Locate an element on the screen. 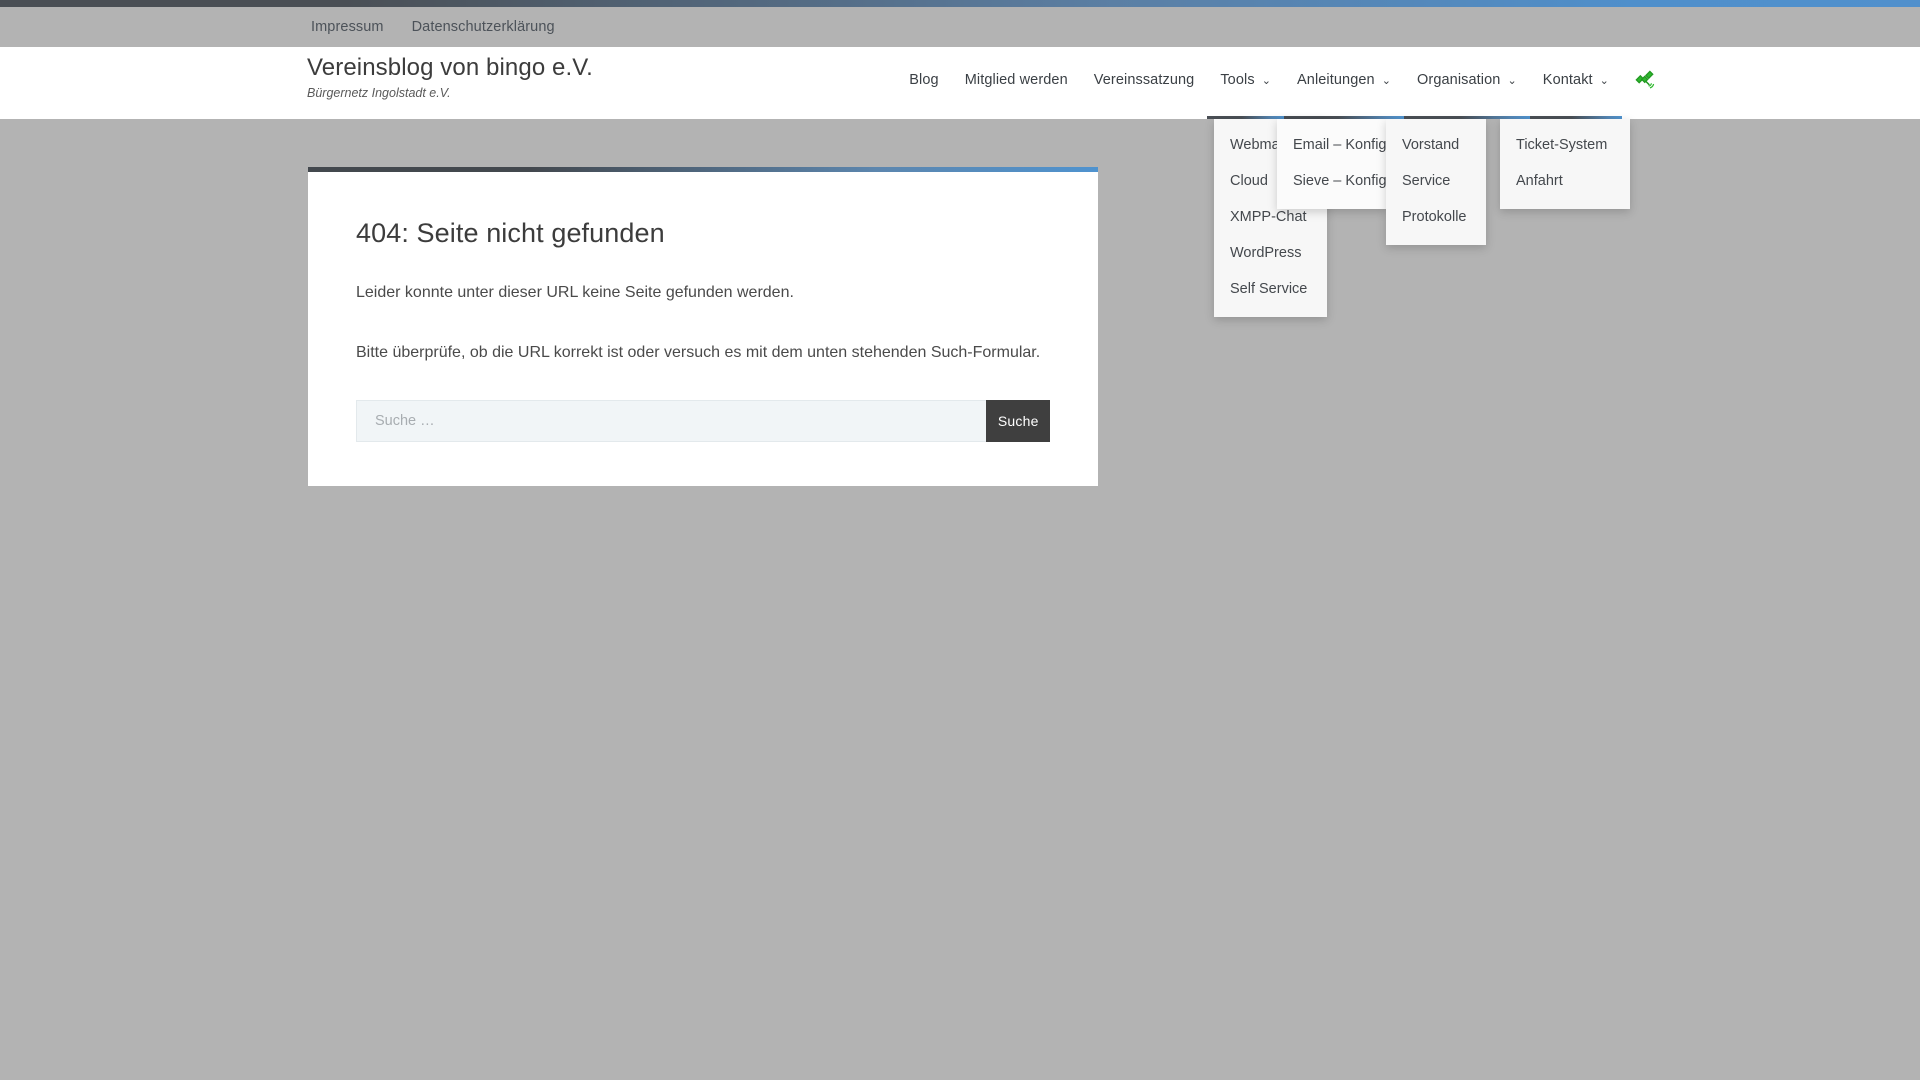 Image resolution: width=1920 pixels, height=1080 pixels. nav-item-tools: Tools ⌄ is located at coordinates (1245, 79).